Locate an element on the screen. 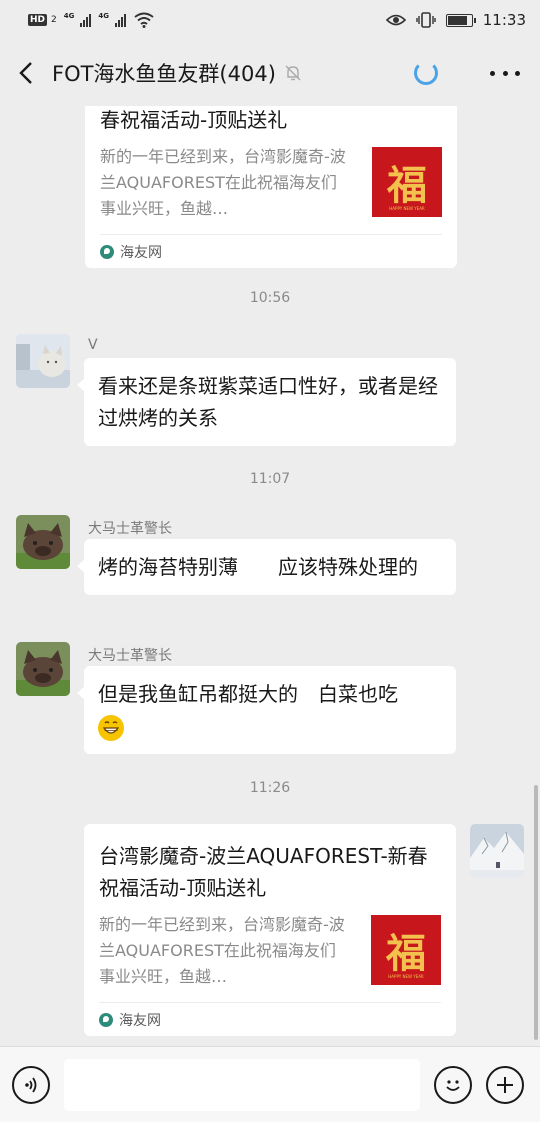 Image resolution: width=540 pixels, height=1122 pixels. back-button is located at coordinates (26, 73).